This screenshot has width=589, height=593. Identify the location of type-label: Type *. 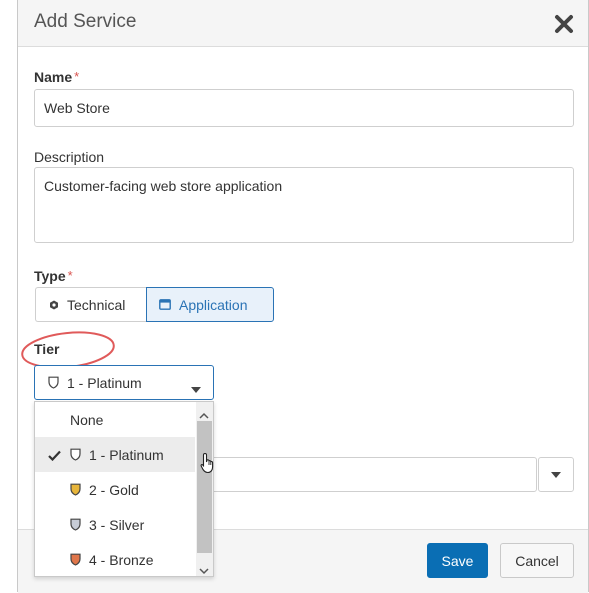
(53, 276).